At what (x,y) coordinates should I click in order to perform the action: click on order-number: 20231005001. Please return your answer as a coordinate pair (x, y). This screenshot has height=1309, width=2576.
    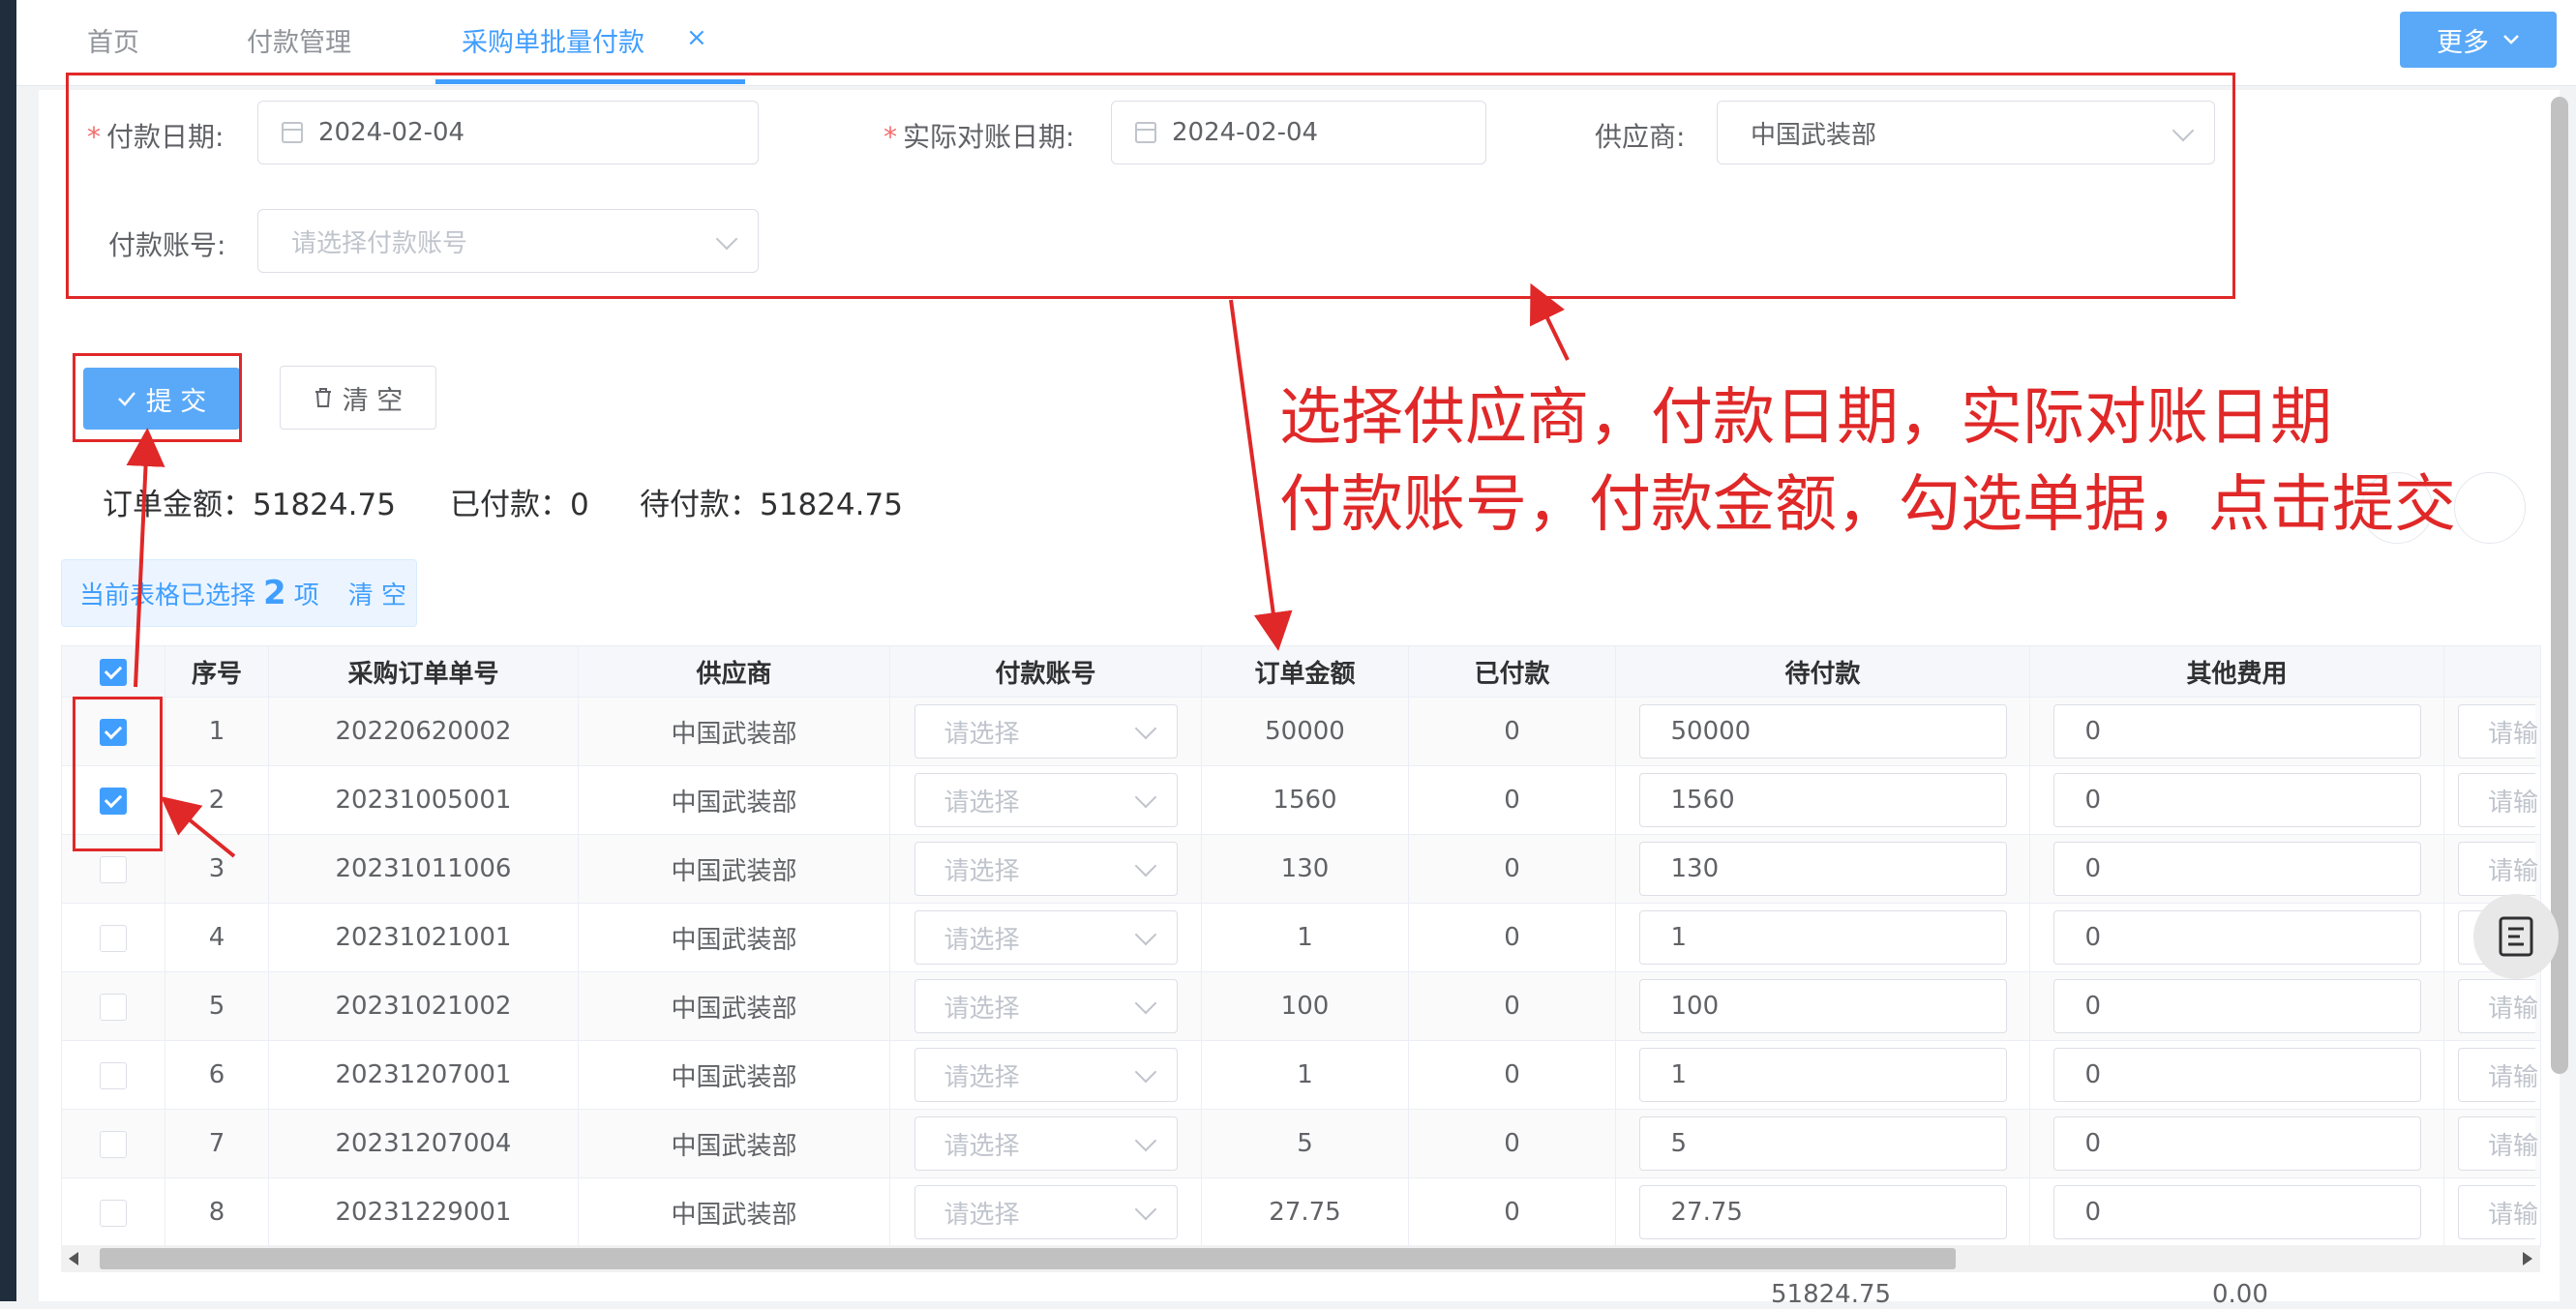
    Looking at the image, I should click on (423, 800).